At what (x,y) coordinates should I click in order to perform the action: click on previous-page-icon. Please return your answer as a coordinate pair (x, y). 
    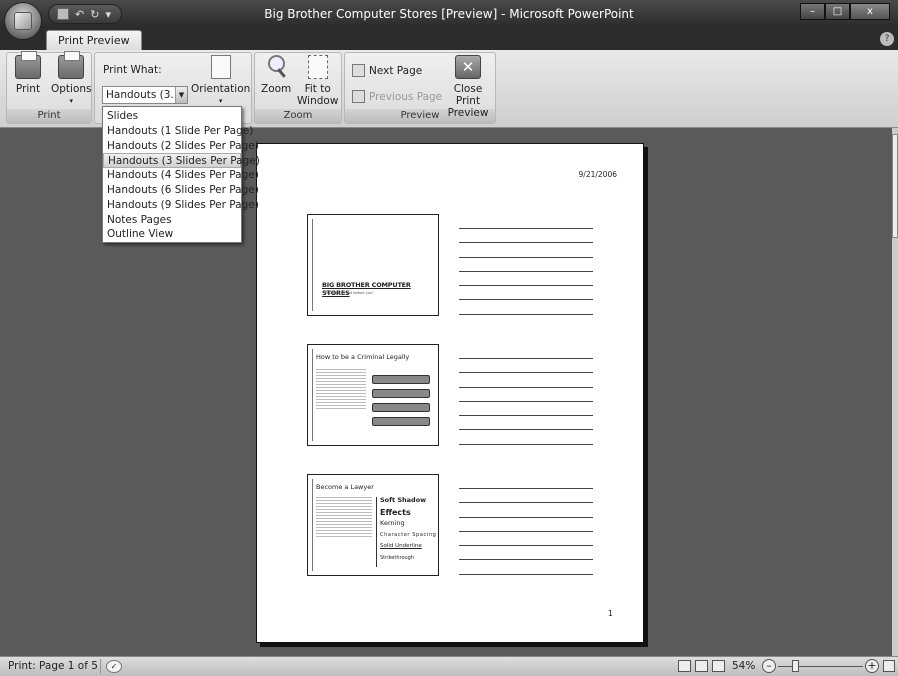
    Looking at the image, I should click on (358, 96).